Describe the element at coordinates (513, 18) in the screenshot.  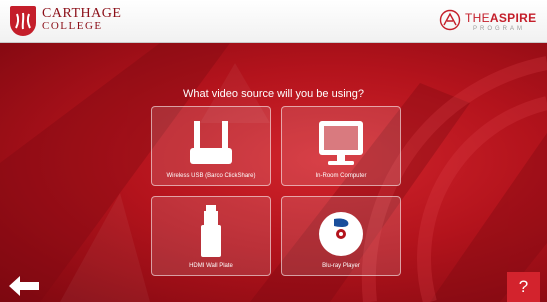
I see `program-name: ASPIRE` at that location.